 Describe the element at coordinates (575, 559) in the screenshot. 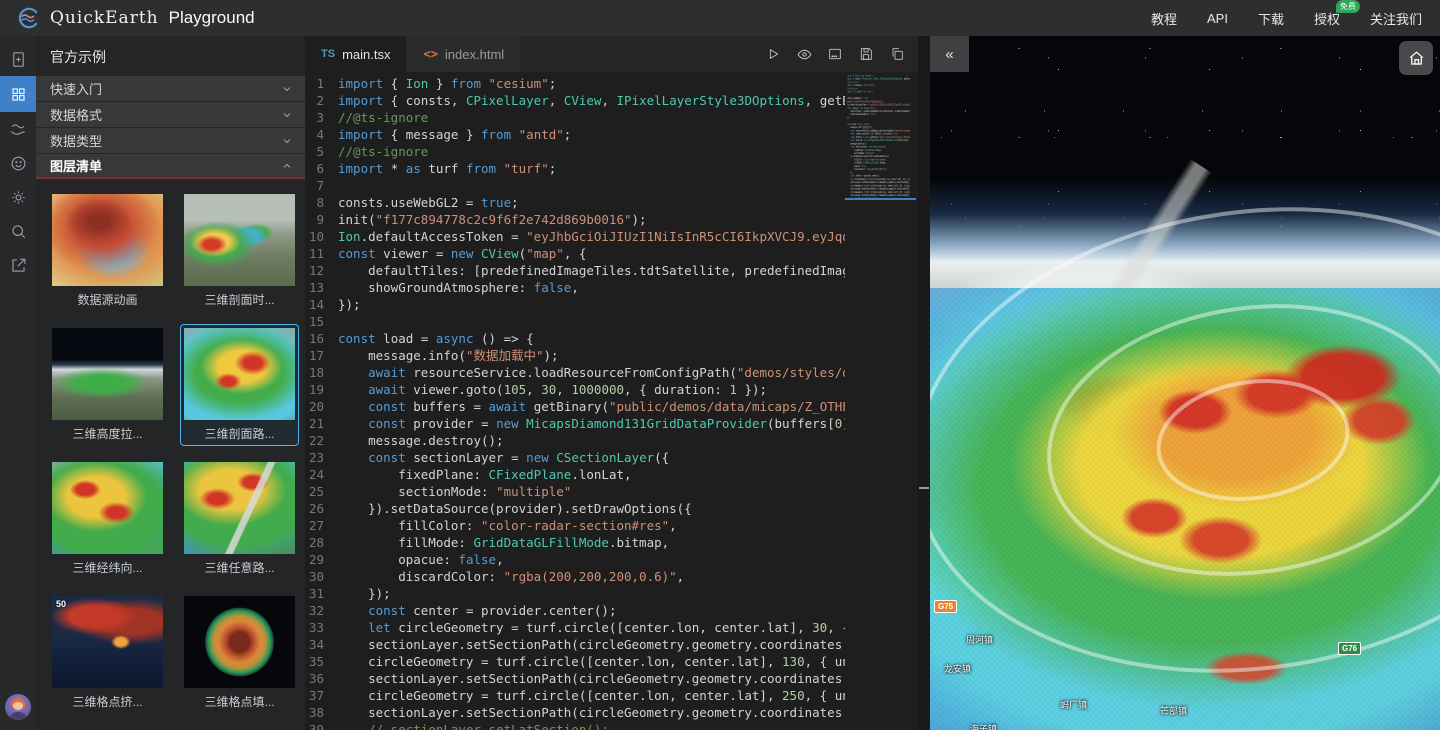

I see `code-line: 29 opacue: false,` at that location.